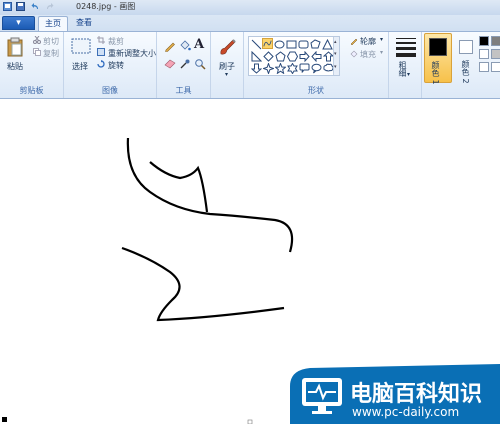  Describe the element at coordinates (200, 64) in the screenshot. I see `magnifier-icon` at that location.